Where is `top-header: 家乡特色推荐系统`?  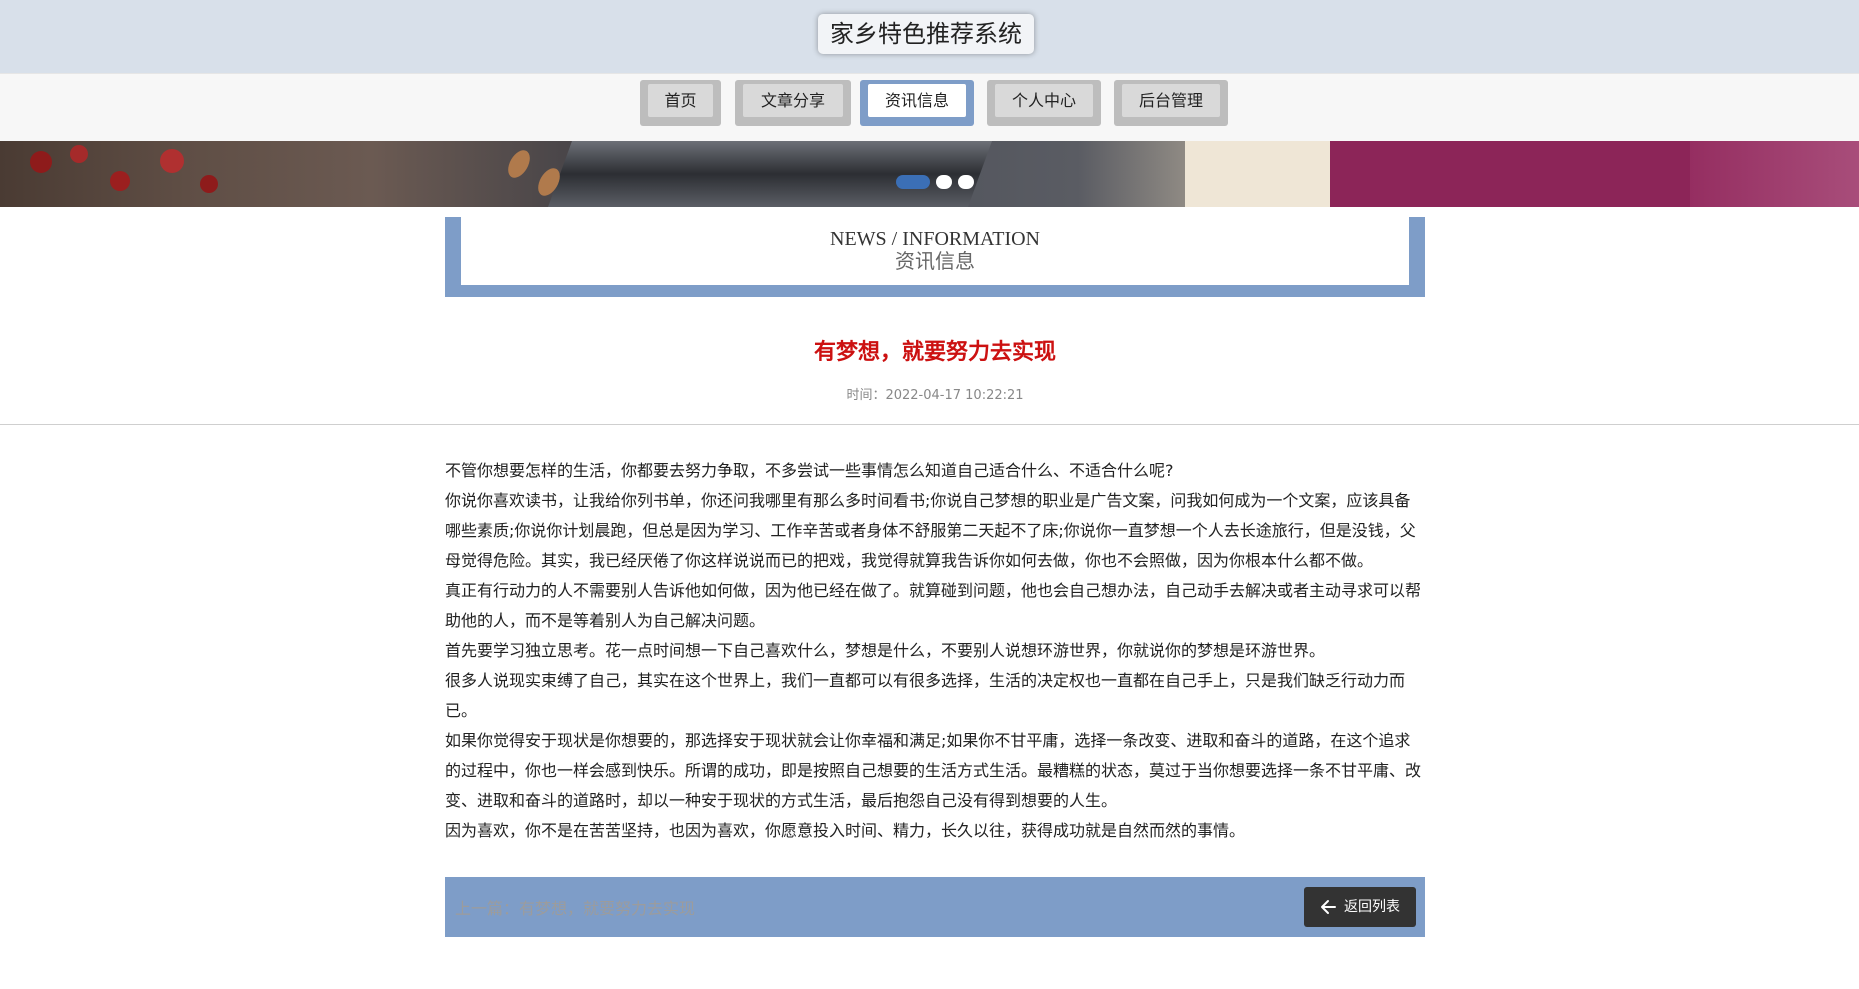 top-header: 家乡特色推荐系统 is located at coordinates (929, 36).